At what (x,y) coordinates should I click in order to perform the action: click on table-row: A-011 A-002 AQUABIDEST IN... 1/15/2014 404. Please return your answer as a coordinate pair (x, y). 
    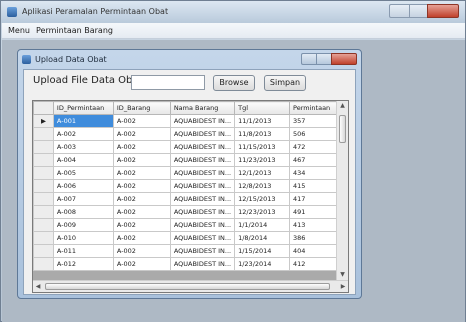
    Looking at the image, I should click on (190, 251).